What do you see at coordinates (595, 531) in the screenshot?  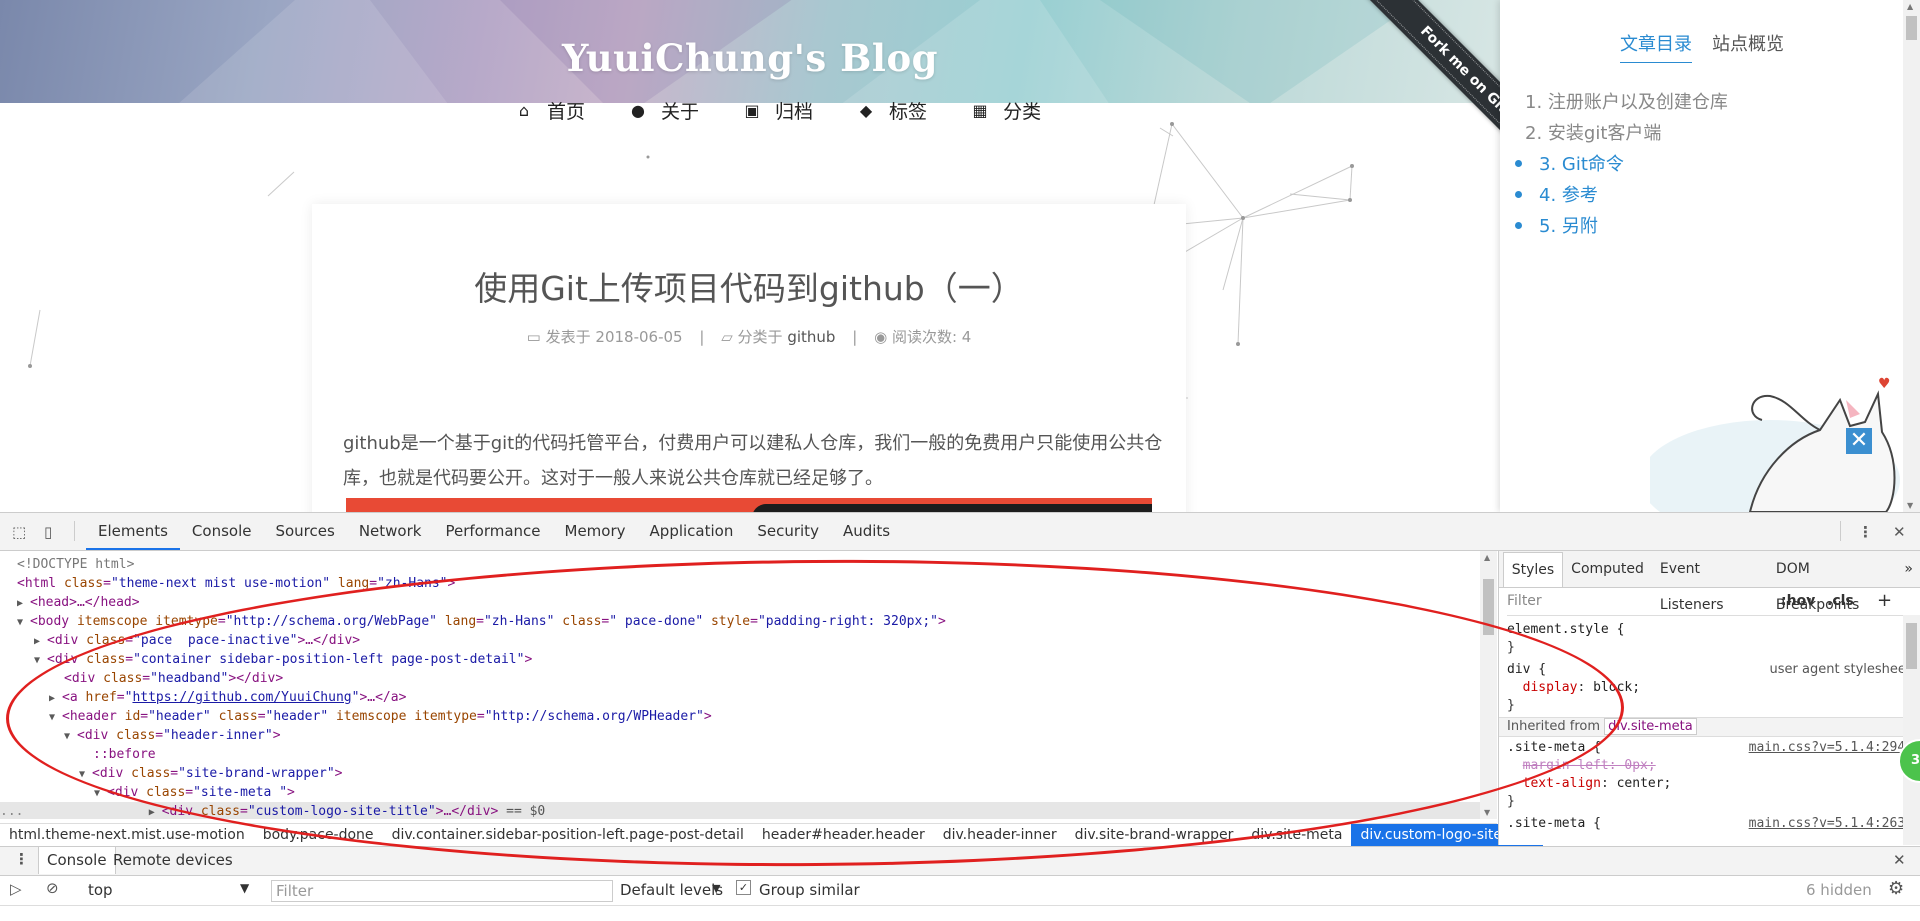 I see `tab-memory: Memory` at bounding box center [595, 531].